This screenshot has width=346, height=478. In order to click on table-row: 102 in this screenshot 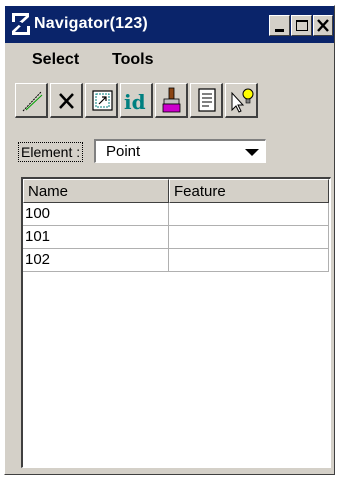, I will do `click(176, 260)`.